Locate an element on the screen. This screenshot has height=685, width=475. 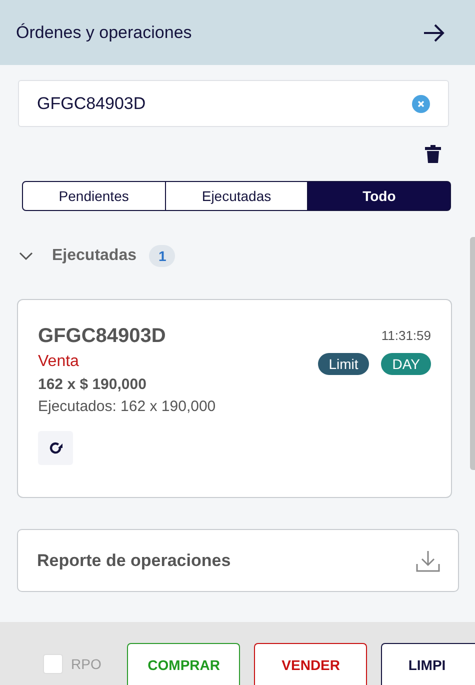
search-field: GFGC84903D is located at coordinates (233, 103).